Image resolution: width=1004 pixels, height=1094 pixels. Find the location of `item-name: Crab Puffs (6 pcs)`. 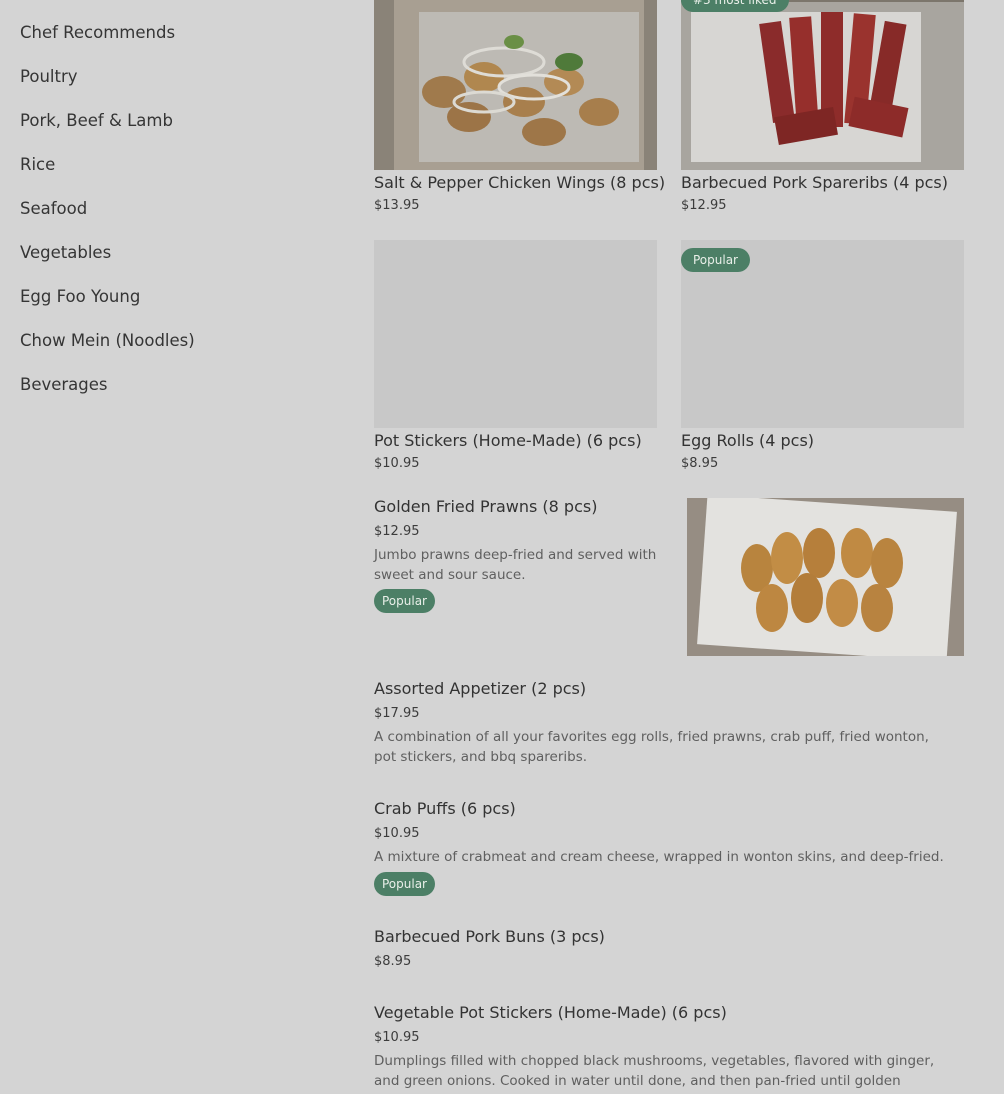

item-name: Crab Puffs (6 pcs) is located at coordinates (445, 808).